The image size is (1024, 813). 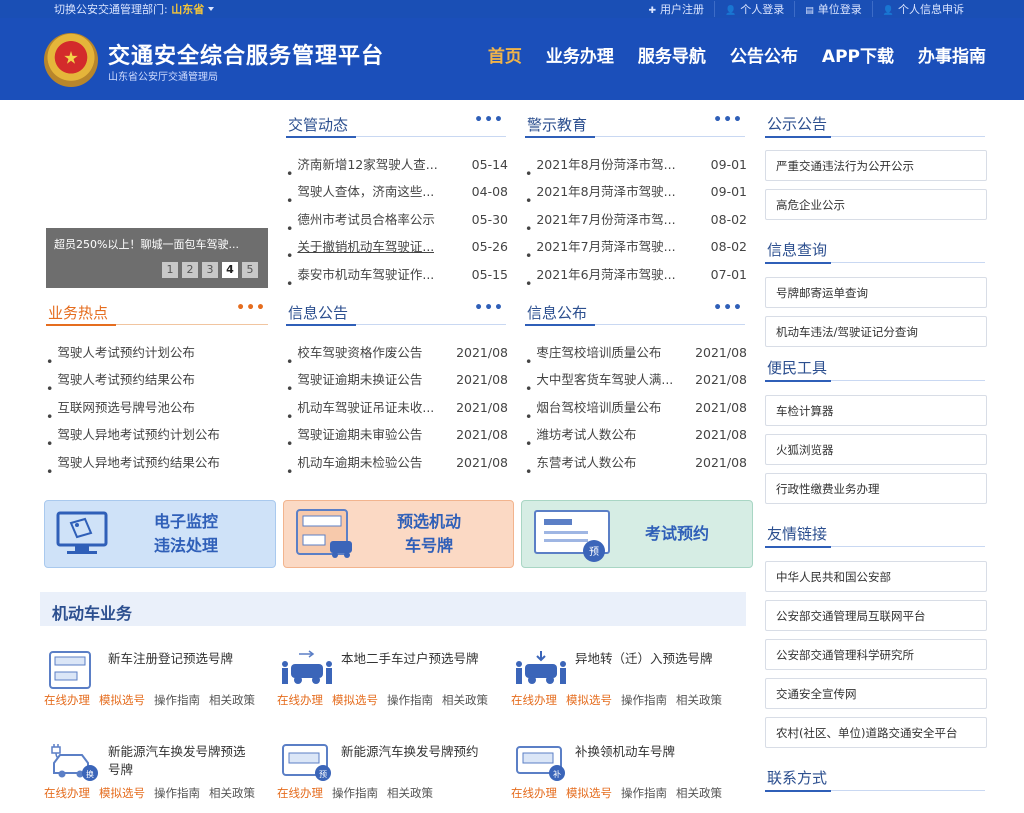 I want to click on right-link-box: 中华人民共和国公安部, so click(x=876, y=576).